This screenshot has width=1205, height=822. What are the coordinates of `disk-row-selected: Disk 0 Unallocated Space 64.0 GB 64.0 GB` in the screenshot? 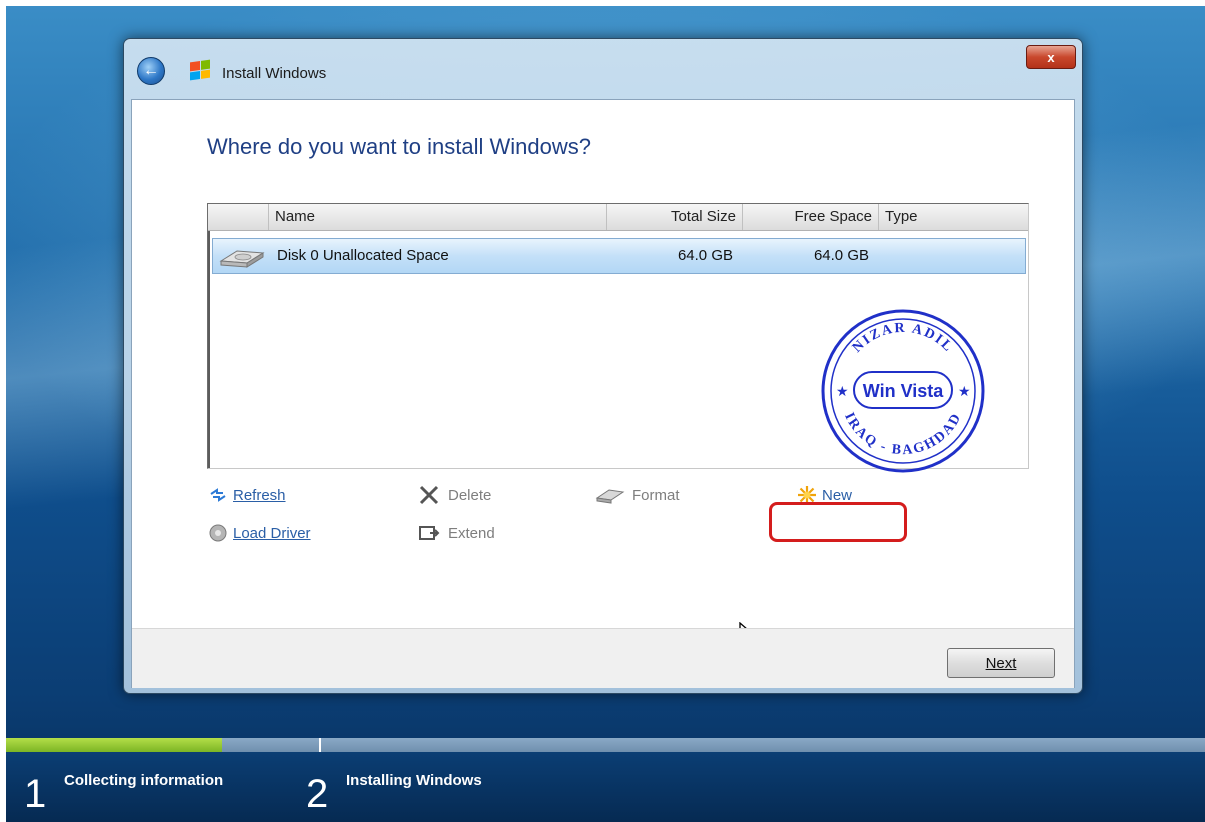 It's located at (619, 256).